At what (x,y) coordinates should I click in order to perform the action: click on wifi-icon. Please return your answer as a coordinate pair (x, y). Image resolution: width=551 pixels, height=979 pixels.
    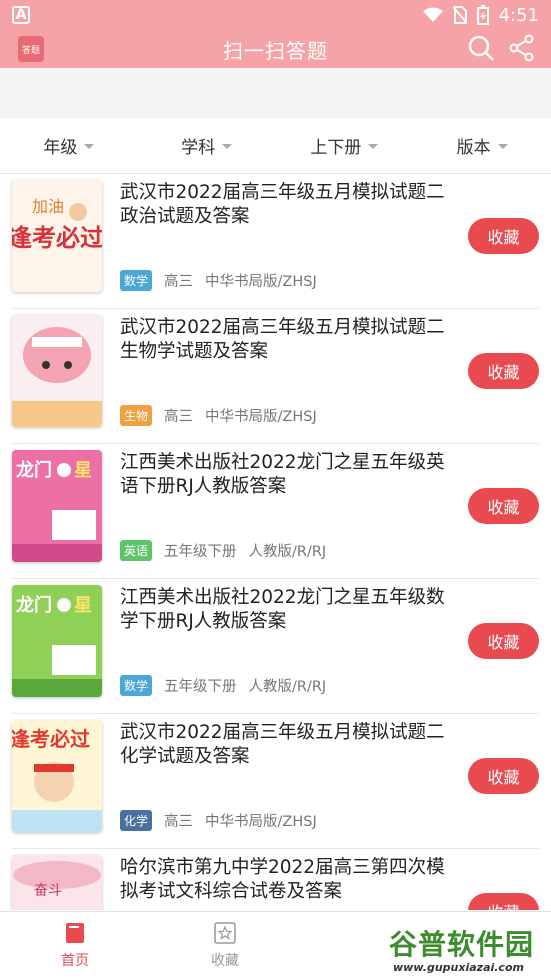
    Looking at the image, I should click on (432, 14).